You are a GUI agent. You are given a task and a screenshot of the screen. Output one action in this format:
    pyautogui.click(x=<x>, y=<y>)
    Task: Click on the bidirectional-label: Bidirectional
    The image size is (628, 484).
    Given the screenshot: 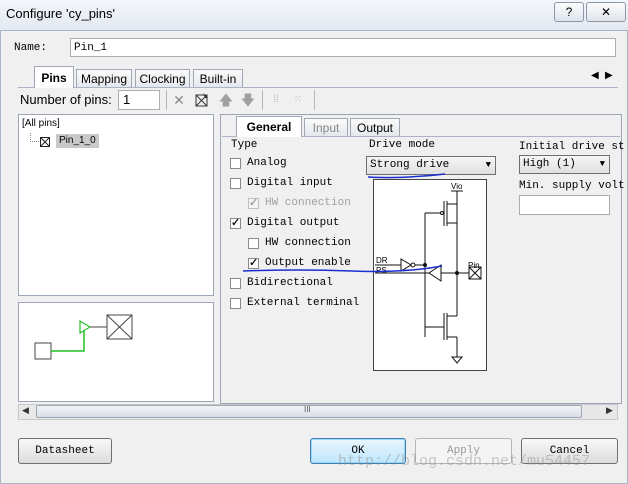 What is the action you would take?
    pyautogui.click(x=290, y=283)
    